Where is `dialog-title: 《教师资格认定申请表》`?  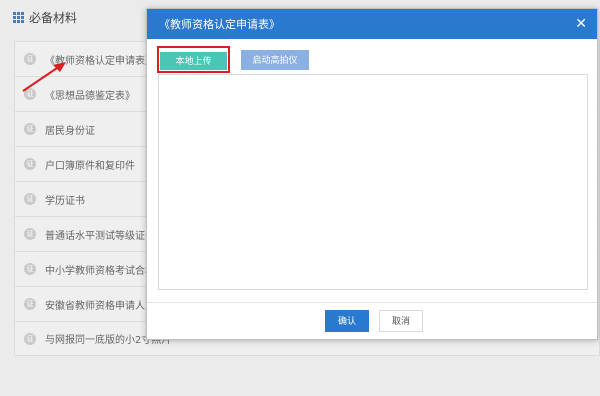
dialog-title: 《教师资格认定申请表》 is located at coordinates (219, 24).